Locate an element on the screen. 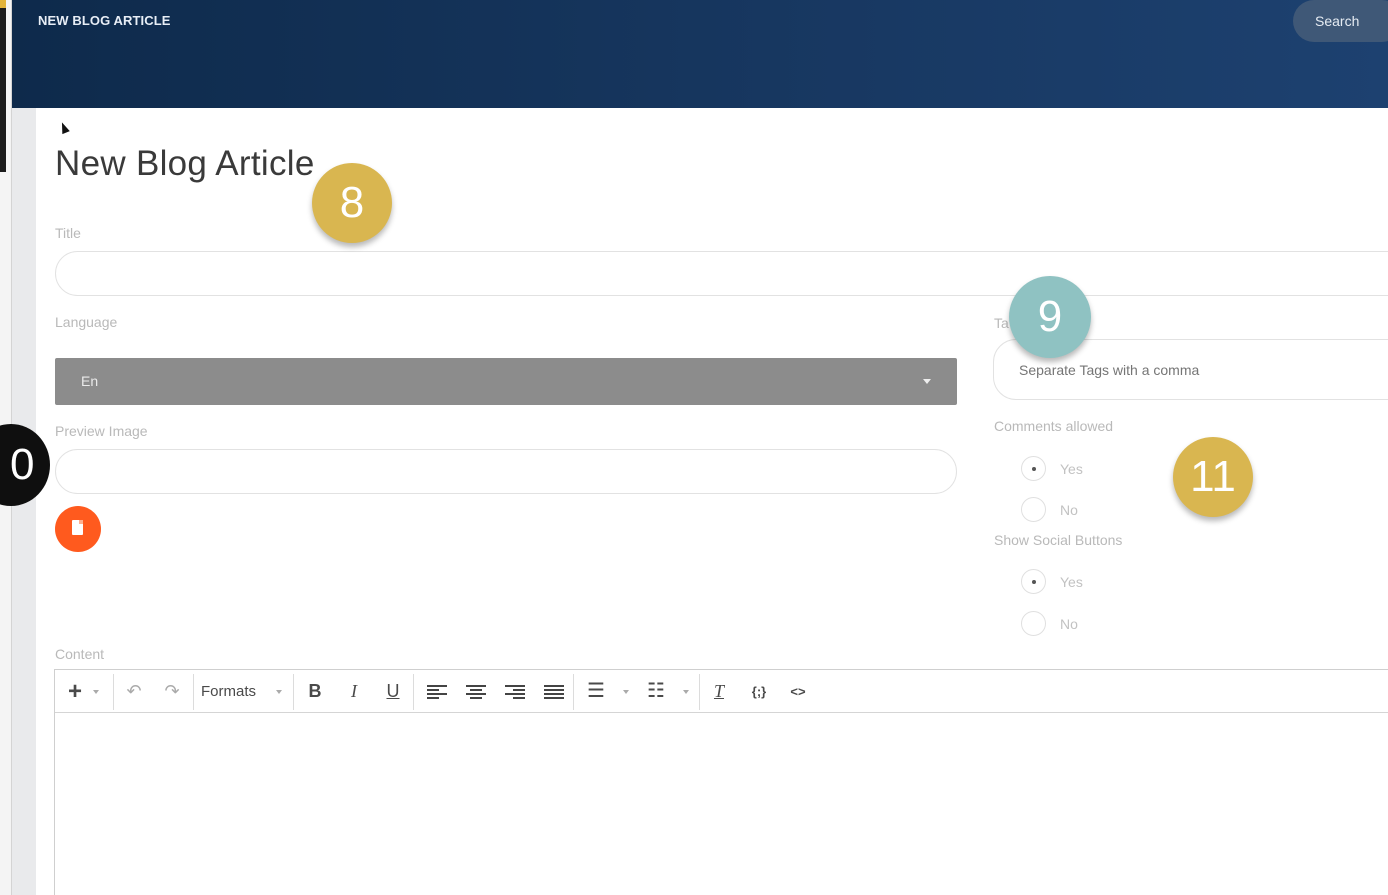 This screenshot has height=895, width=1388. formats-label: Formats is located at coordinates (229, 691).